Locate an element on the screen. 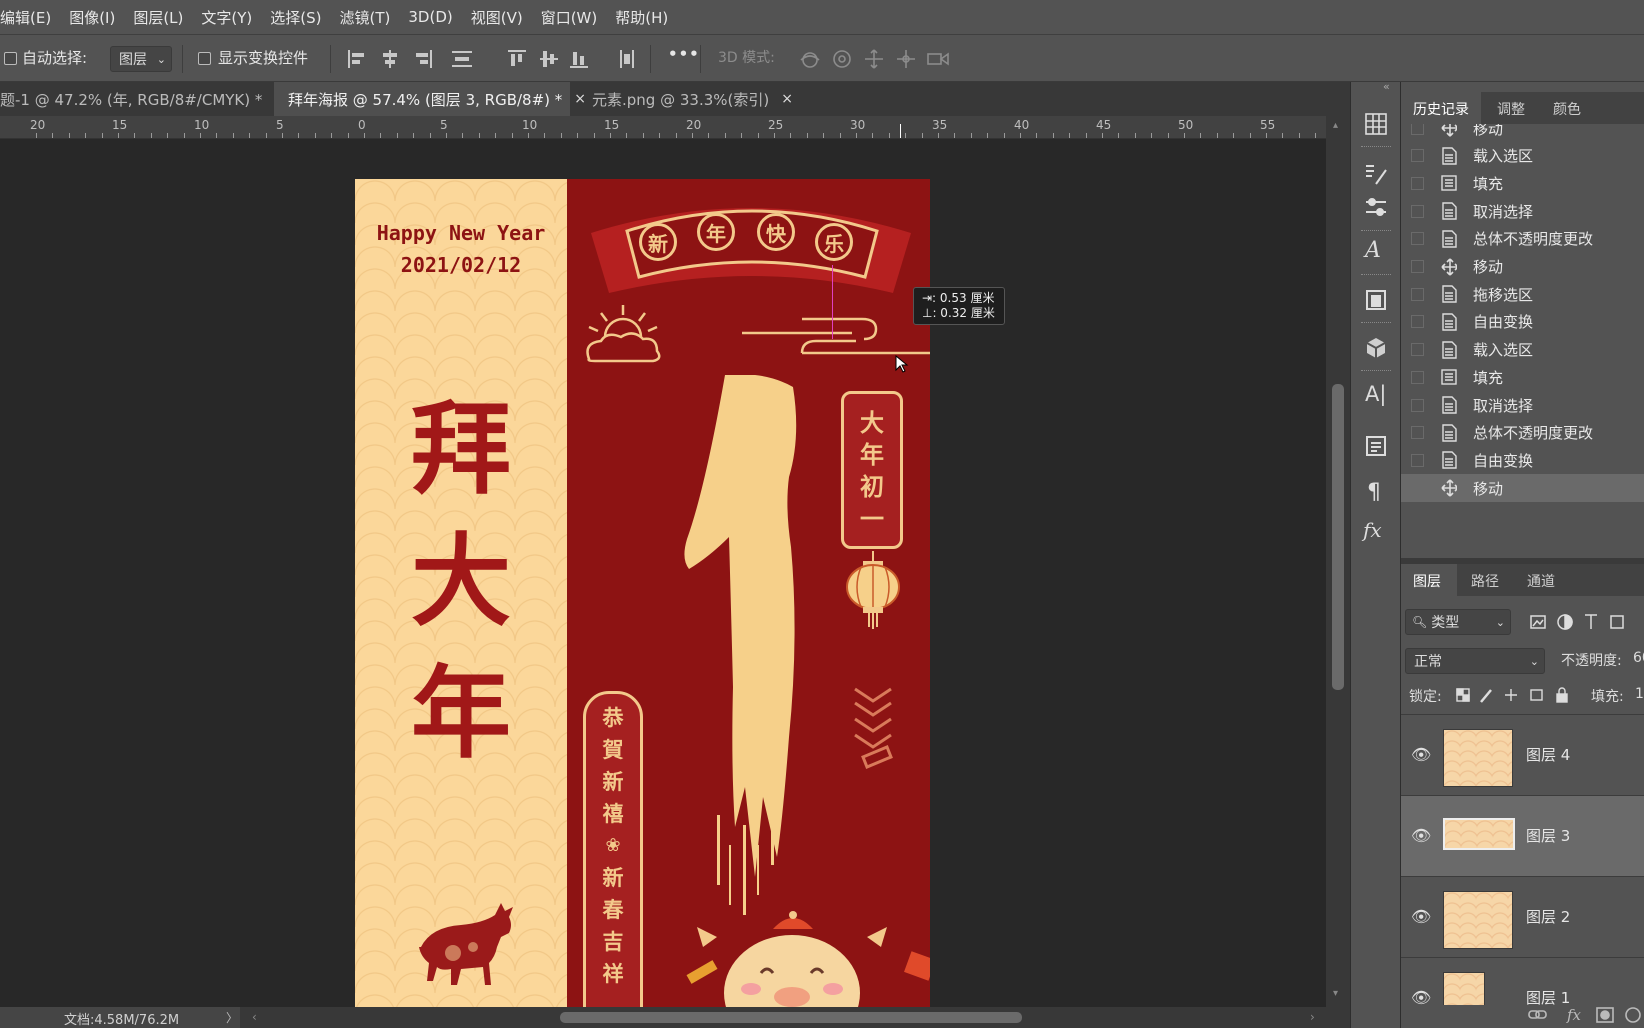 The width and height of the screenshot is (1644, 1028). menu-select: 选择(S) is located at coordinates (295, 17).